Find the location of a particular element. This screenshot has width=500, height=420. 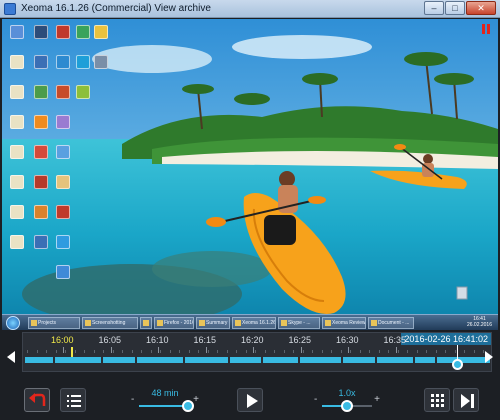

speed-track is located at coordinates (347, 406).